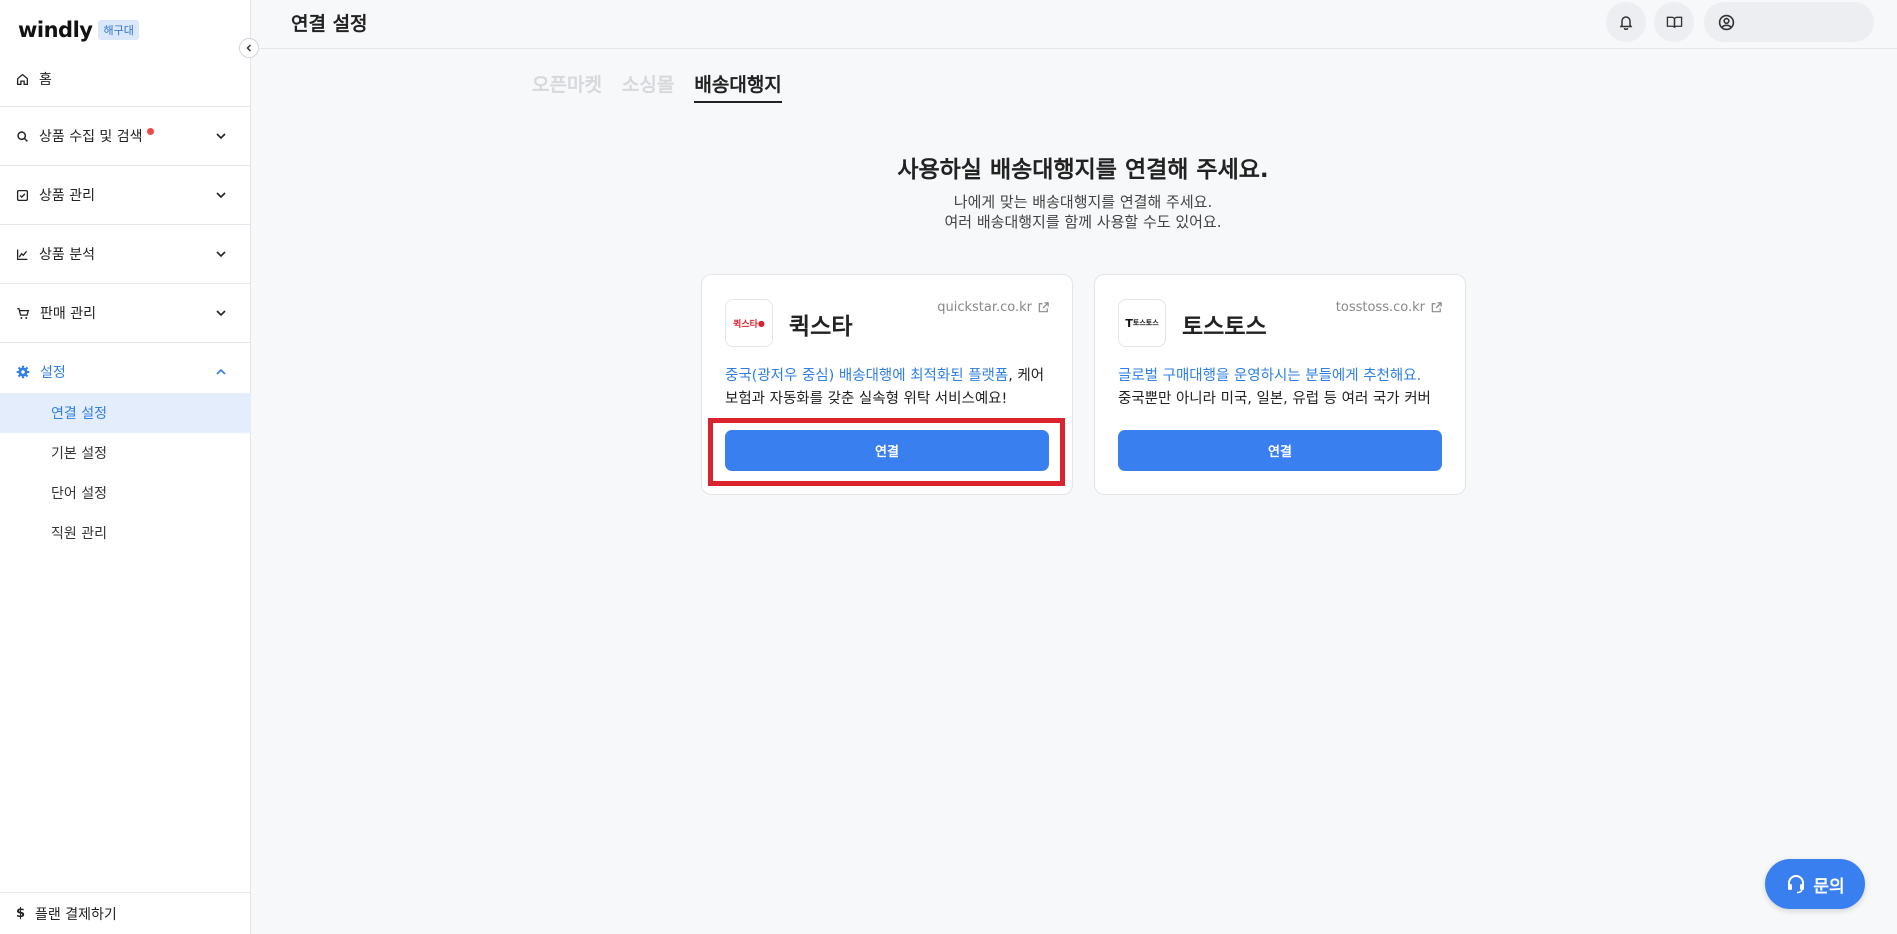  Describe the element at coordinates (76, 914) in the screenshot. I see `plan-label: 플랜 결제하기` at that location.